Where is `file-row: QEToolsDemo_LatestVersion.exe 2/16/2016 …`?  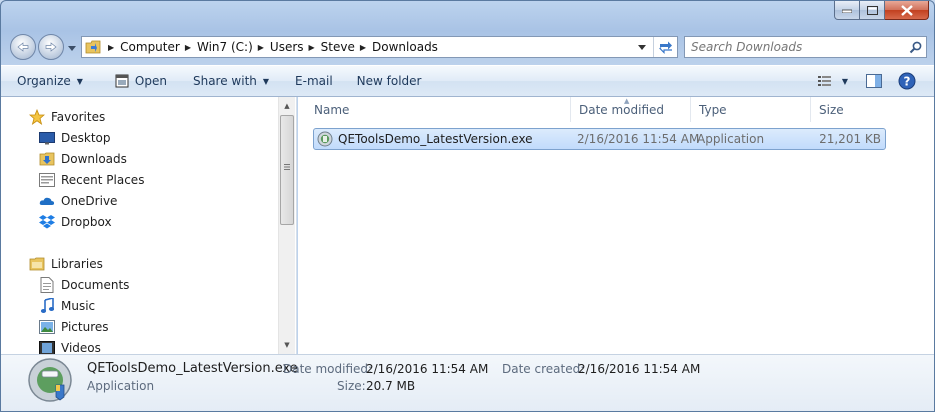
file-row: QEToolsDemo_LatestVersion.exe 2/16/2016 … is located at coordinates (599, 139).